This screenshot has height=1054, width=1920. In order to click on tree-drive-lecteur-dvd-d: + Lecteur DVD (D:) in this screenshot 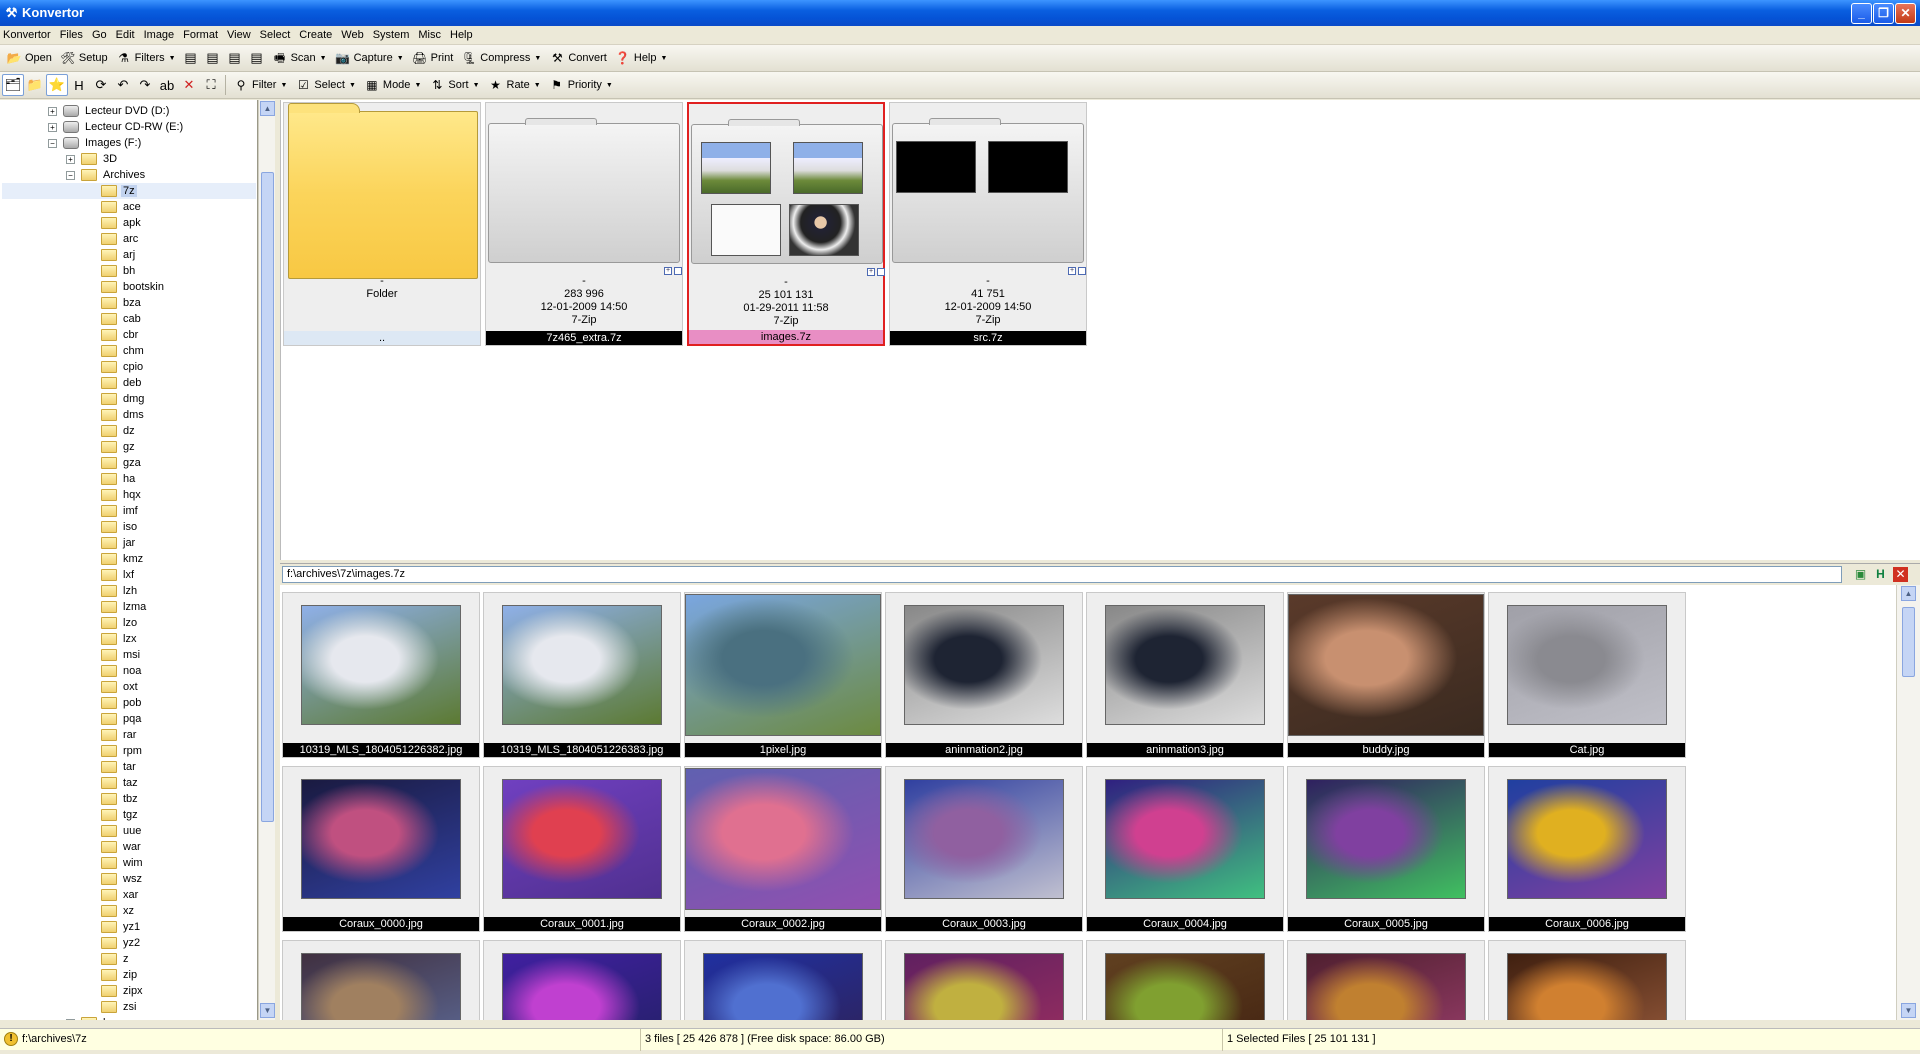, I will do `click(109, 111)`.